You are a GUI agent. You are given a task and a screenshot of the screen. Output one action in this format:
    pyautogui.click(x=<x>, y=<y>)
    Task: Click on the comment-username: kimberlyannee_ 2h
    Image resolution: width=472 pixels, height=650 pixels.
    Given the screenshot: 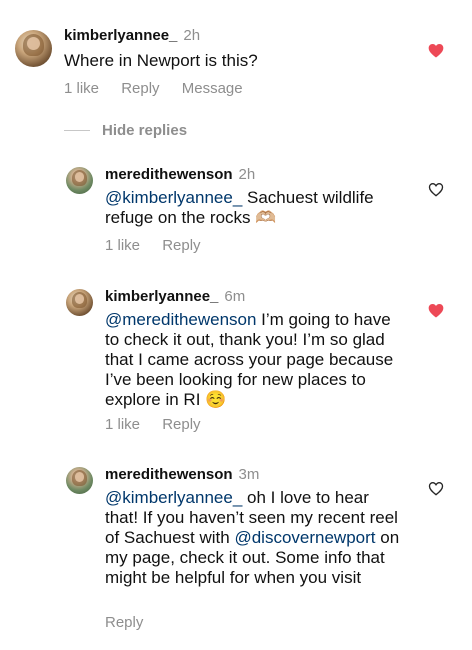 What is the action you would take?
    pyautogui.click(x=132, y=35)
    